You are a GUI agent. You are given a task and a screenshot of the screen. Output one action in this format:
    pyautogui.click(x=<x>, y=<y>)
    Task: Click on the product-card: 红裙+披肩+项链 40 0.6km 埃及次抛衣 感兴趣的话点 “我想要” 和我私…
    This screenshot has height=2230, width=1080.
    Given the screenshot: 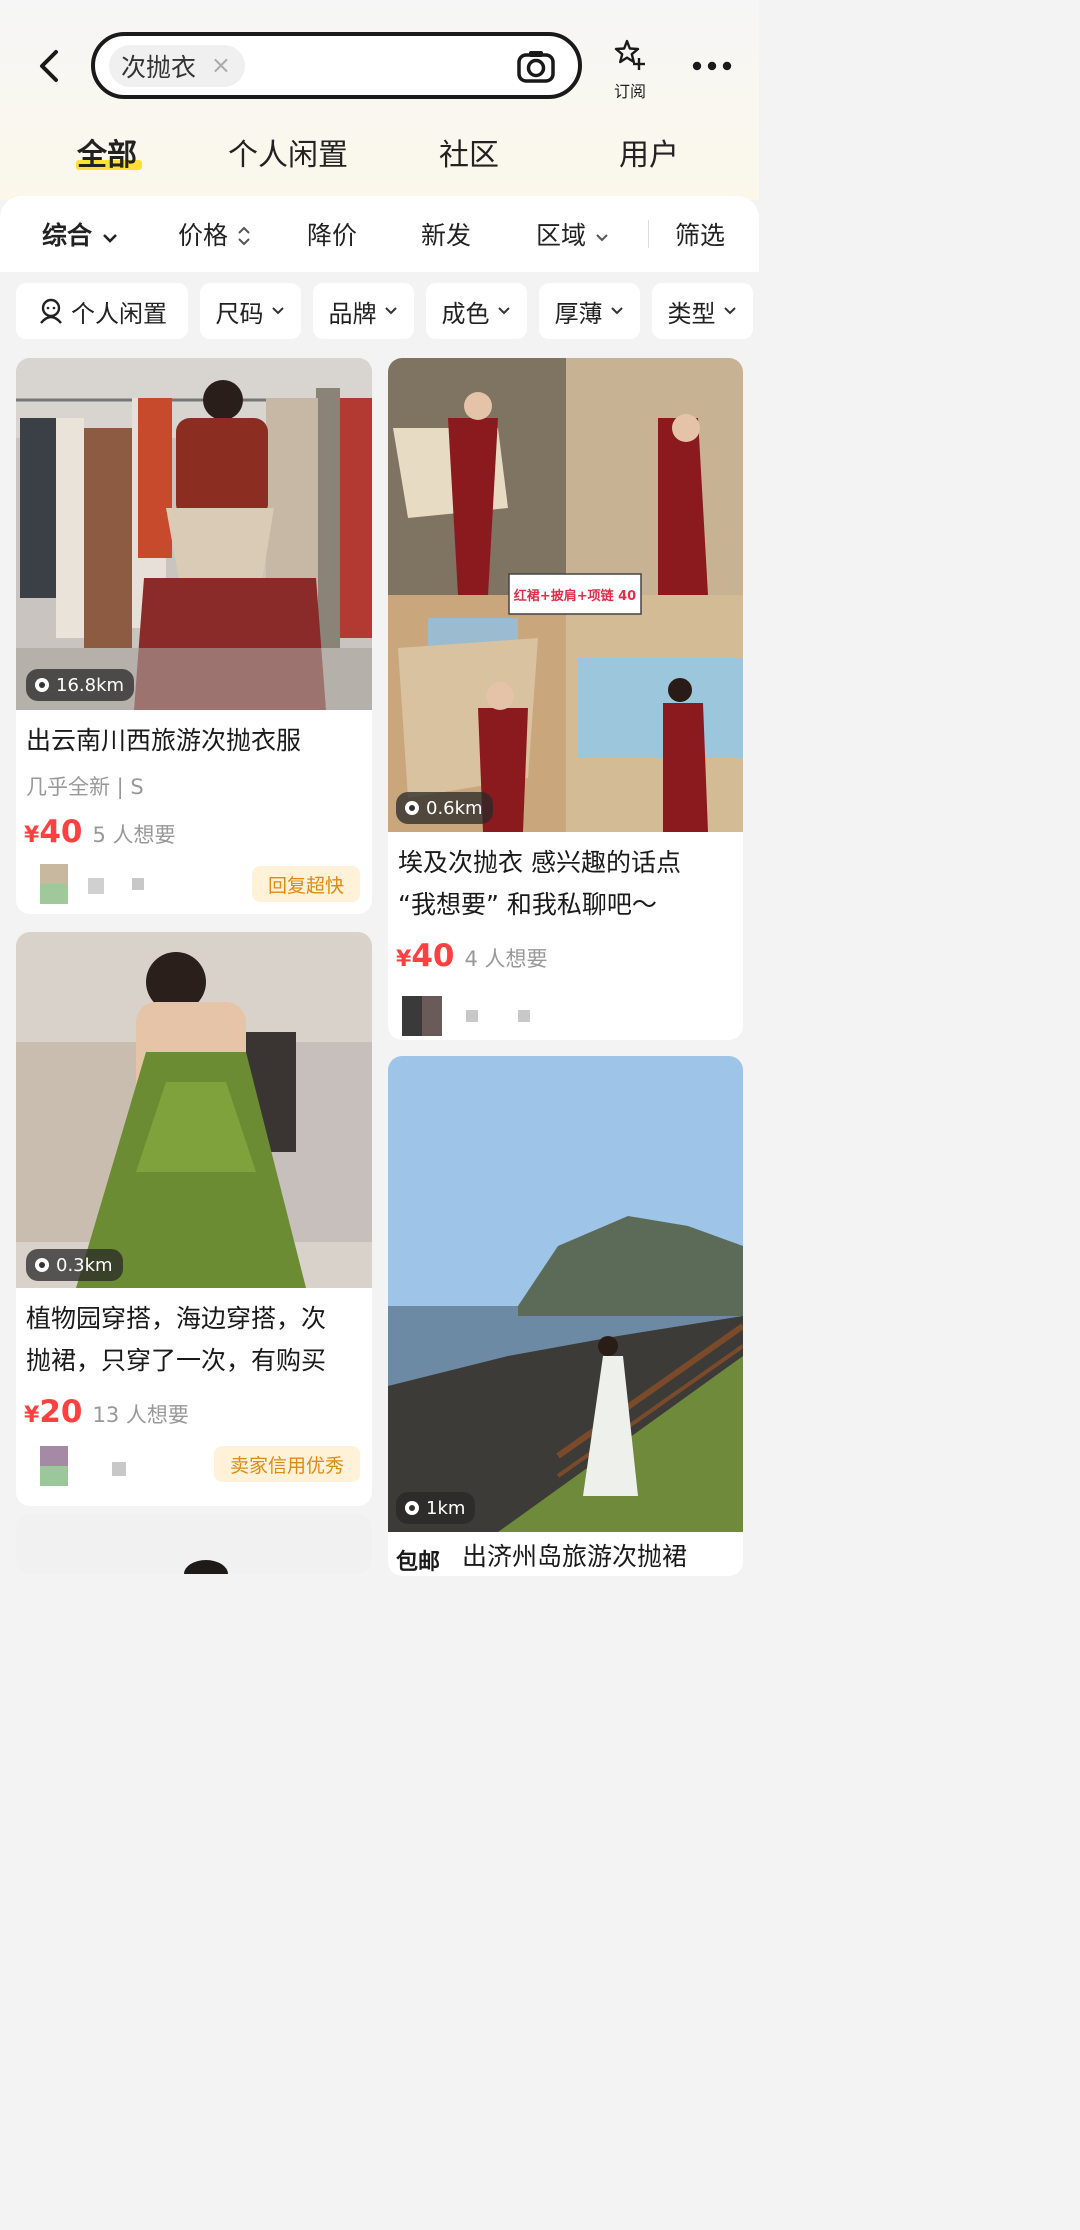 What is the action you would take?
    pyautogui.click(x=565, y=699)
    